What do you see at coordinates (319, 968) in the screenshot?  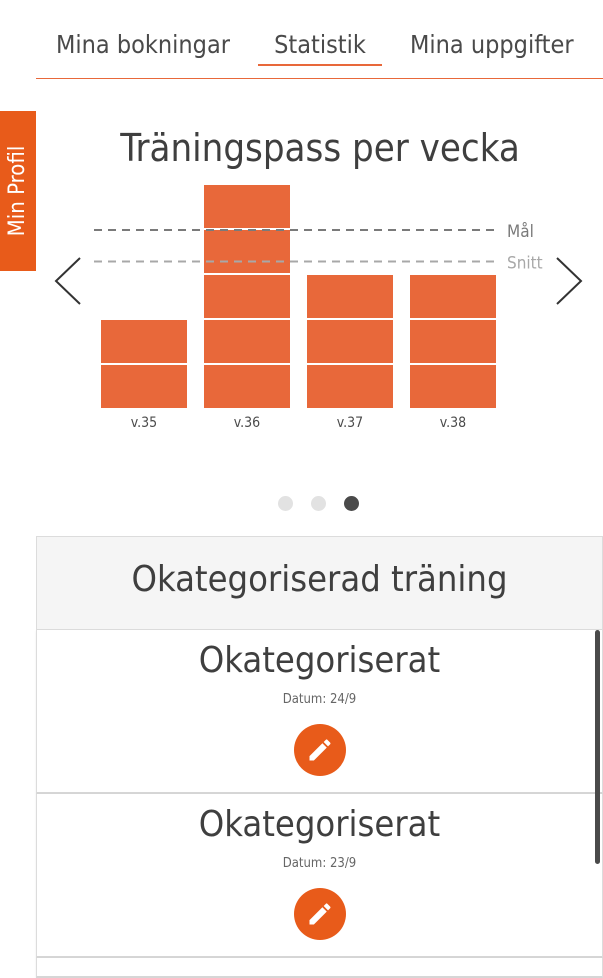 I see `list-item` at bounding box center [319, 968].